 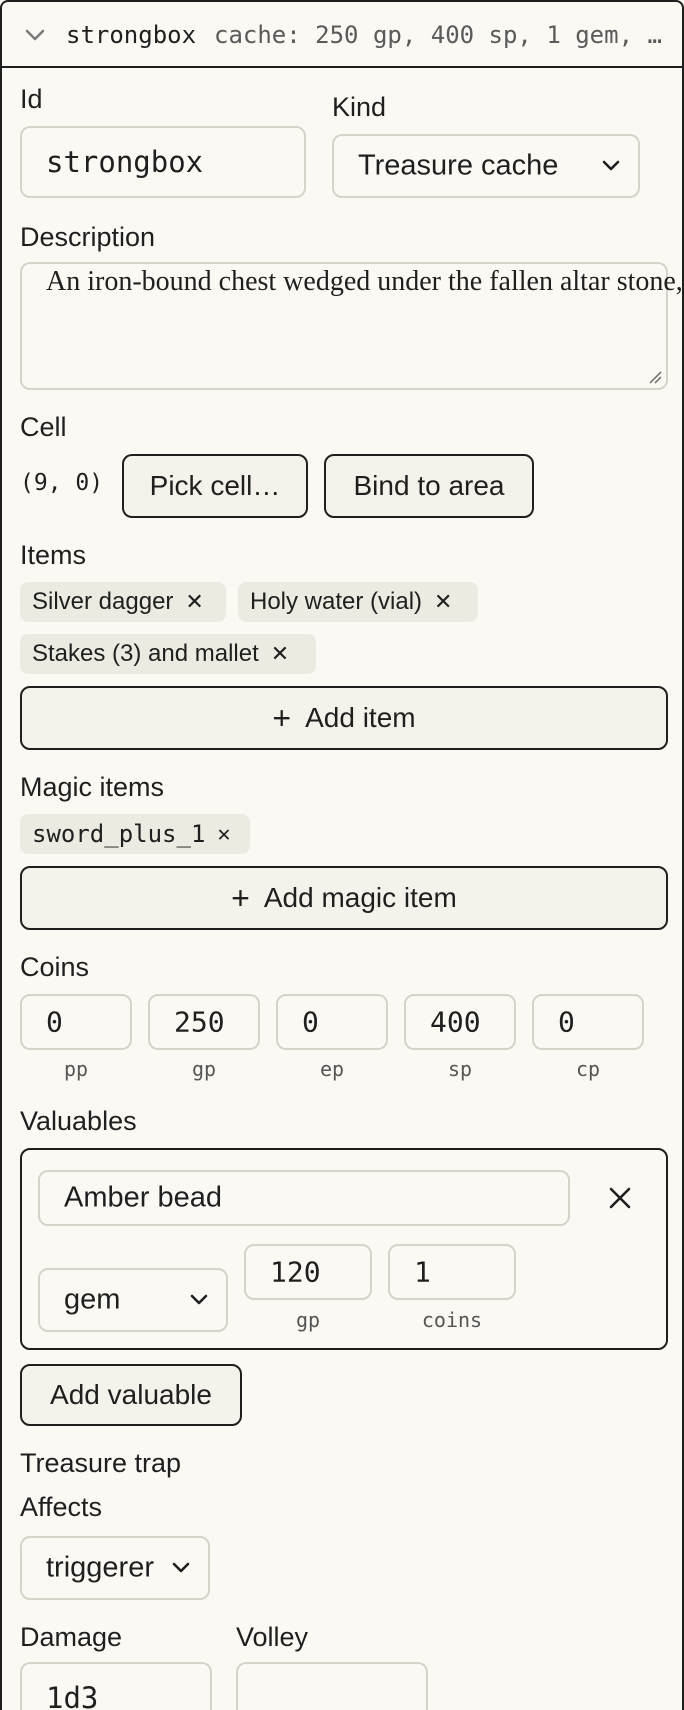 I want to click on magic-items-label: Magic items, so click(x=92, y=787).